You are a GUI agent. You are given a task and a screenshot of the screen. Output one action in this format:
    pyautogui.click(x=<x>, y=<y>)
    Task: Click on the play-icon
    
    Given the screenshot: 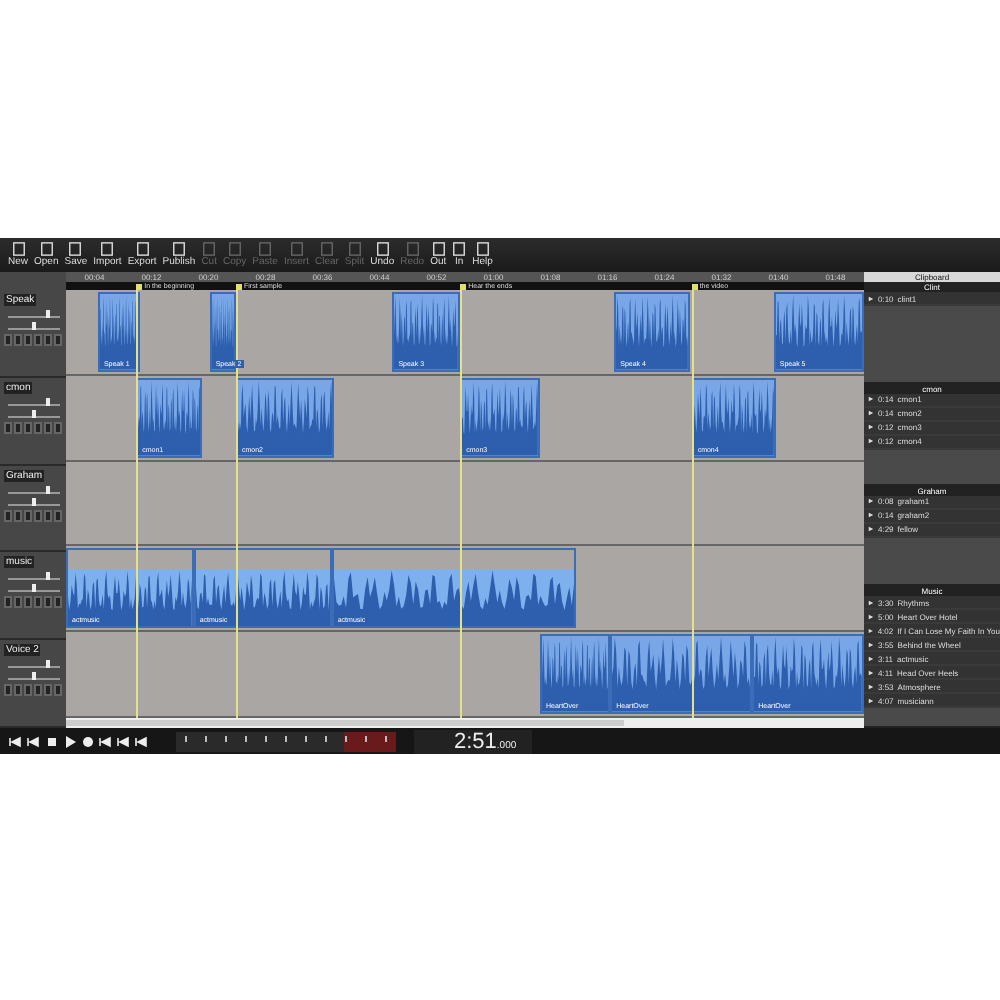 What is the action you would take?
    pyautogui.click(x=70, y=741)
    